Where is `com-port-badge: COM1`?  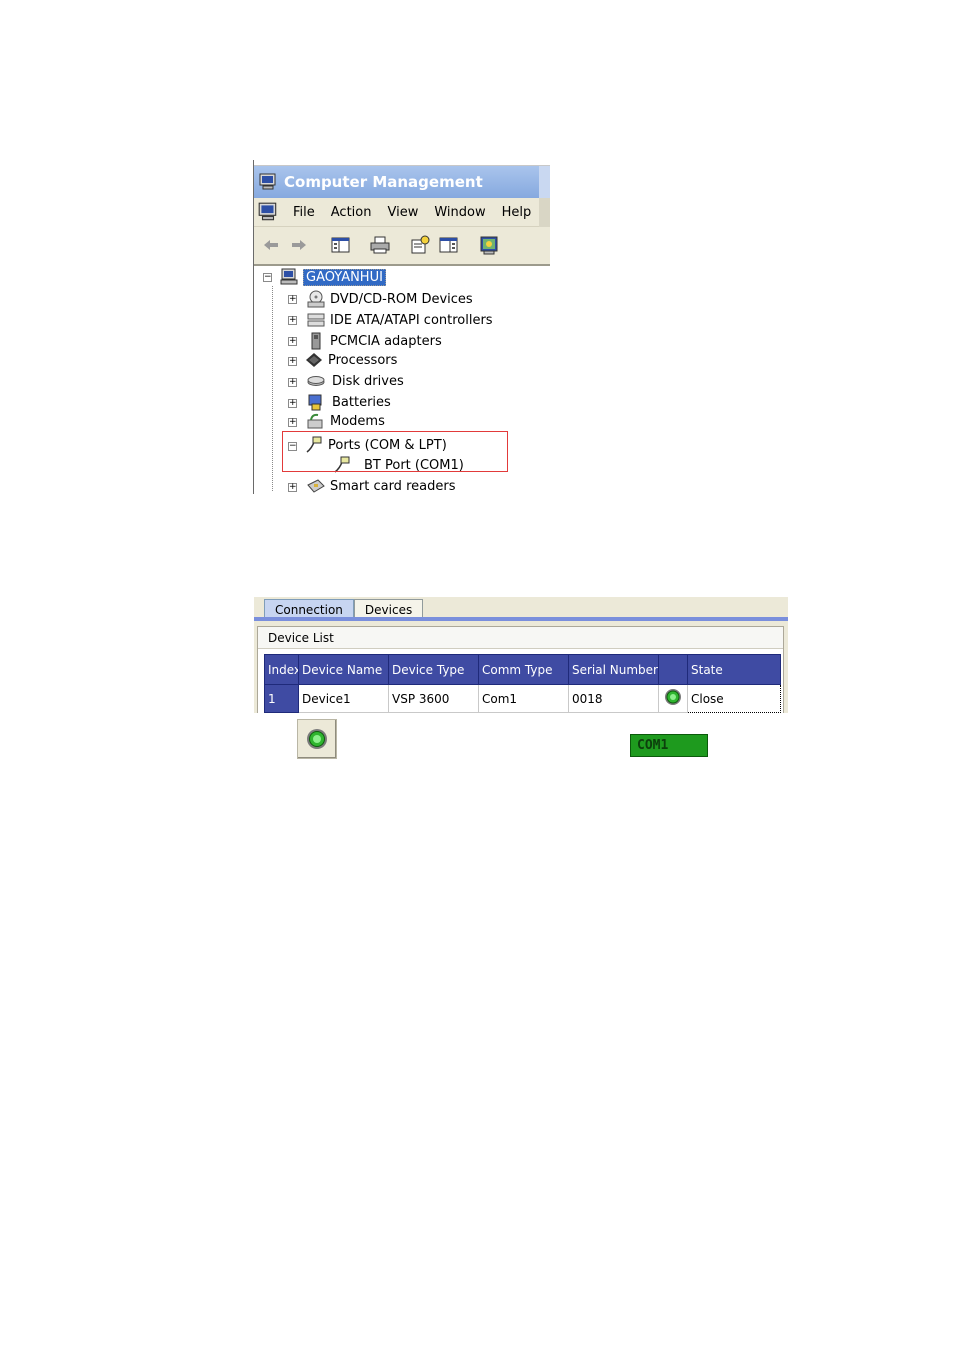
com-port-badge: COM1 is located at coordinates (669, 745).